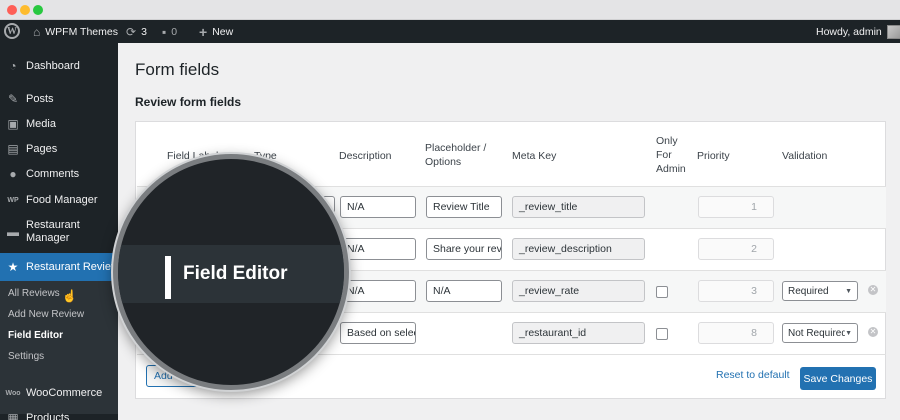 The image size is (900, 420). I want to click on header-meta-key: Meta Key, so click(534, 156).